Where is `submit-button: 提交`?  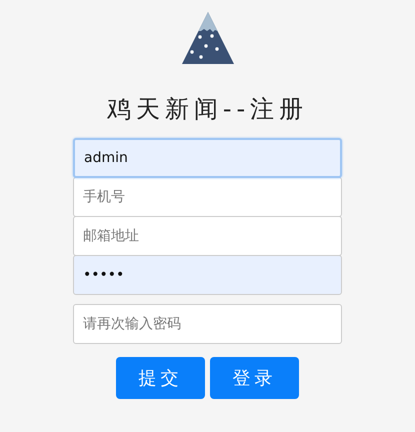 submit-button: 提交 is located at coordinates (160, 378).